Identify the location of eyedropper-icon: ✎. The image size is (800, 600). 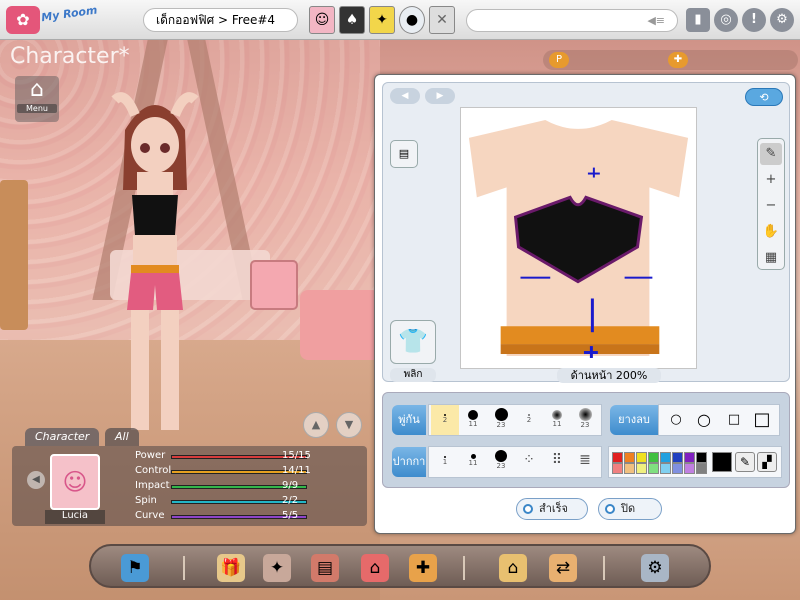
(745, 462).